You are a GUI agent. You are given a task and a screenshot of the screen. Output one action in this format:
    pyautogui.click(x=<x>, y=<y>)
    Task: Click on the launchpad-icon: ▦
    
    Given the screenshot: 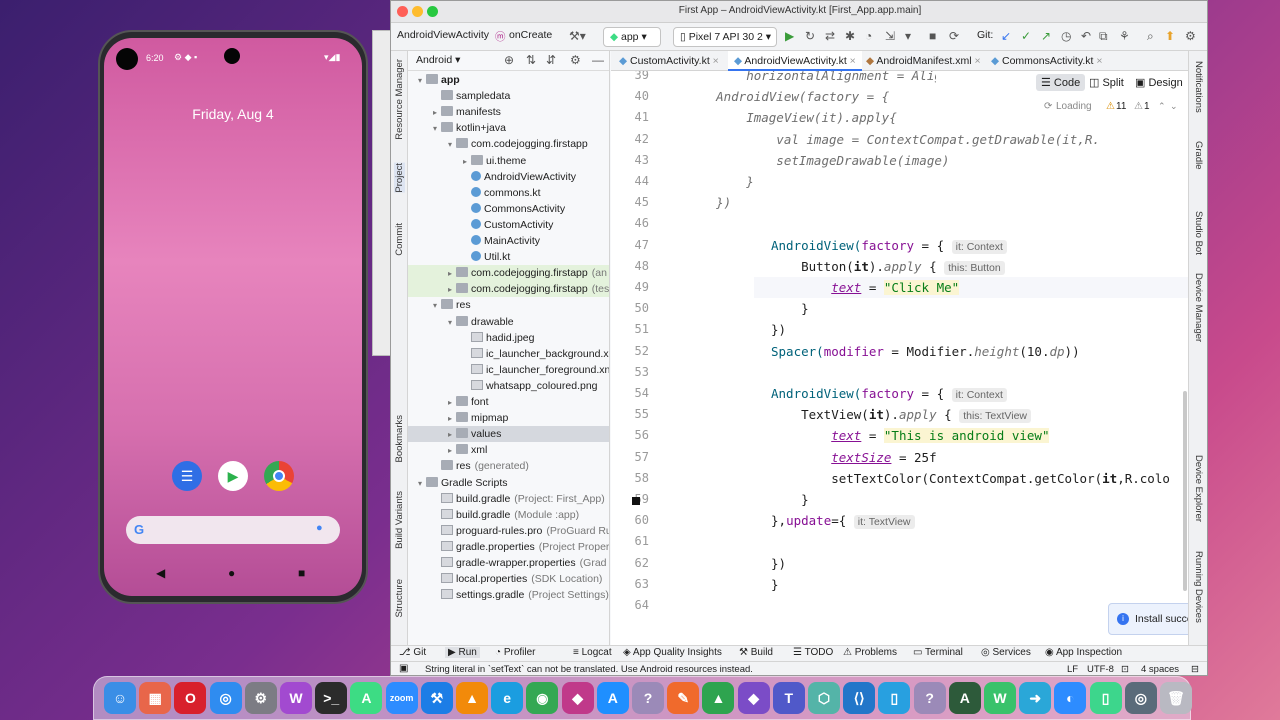 What is the action you would take?
    pyautogui.click(x=155, y=698)
    